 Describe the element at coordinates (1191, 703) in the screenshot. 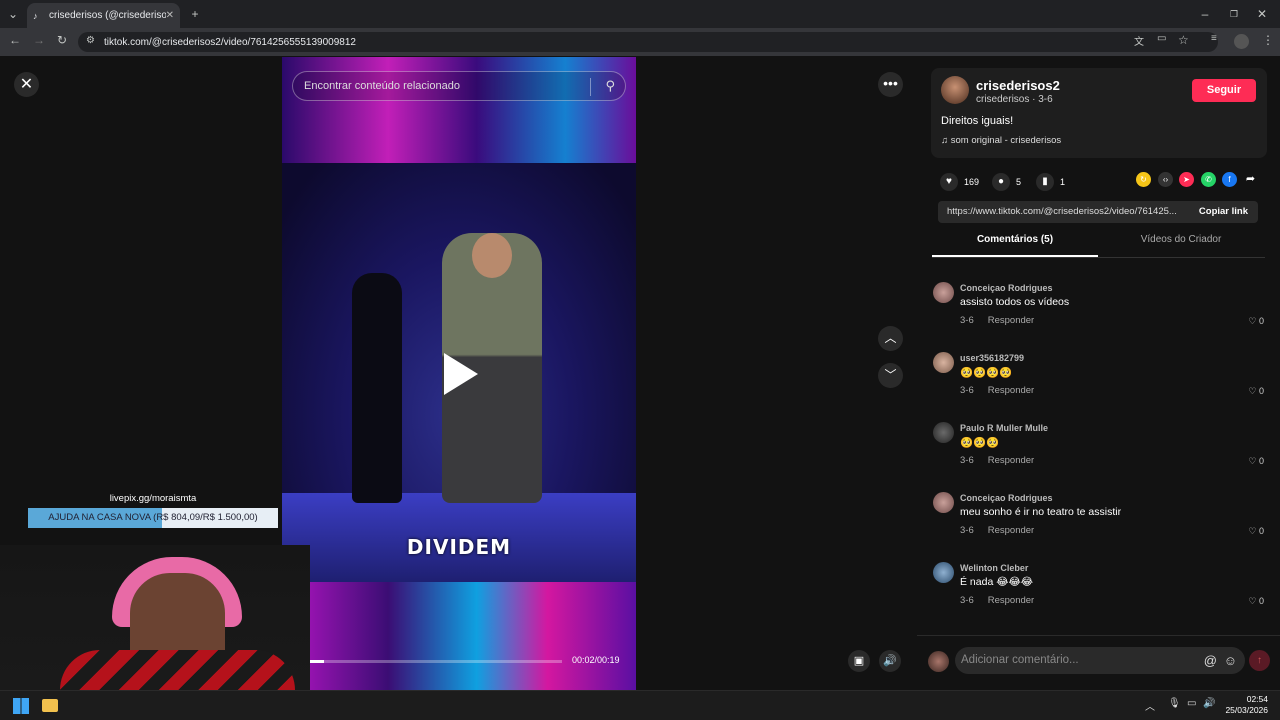

I see `network-icon: ▭` at that location.